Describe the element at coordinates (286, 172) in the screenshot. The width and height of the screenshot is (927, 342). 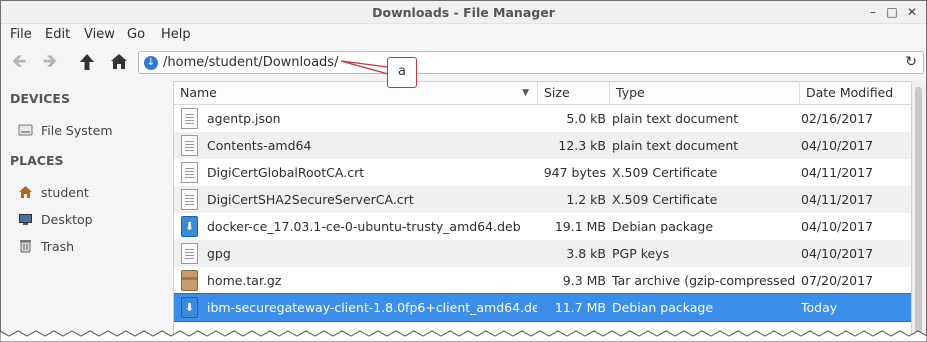
I see `file-name: DigiCertGlobalRootCA.crt` at that location.